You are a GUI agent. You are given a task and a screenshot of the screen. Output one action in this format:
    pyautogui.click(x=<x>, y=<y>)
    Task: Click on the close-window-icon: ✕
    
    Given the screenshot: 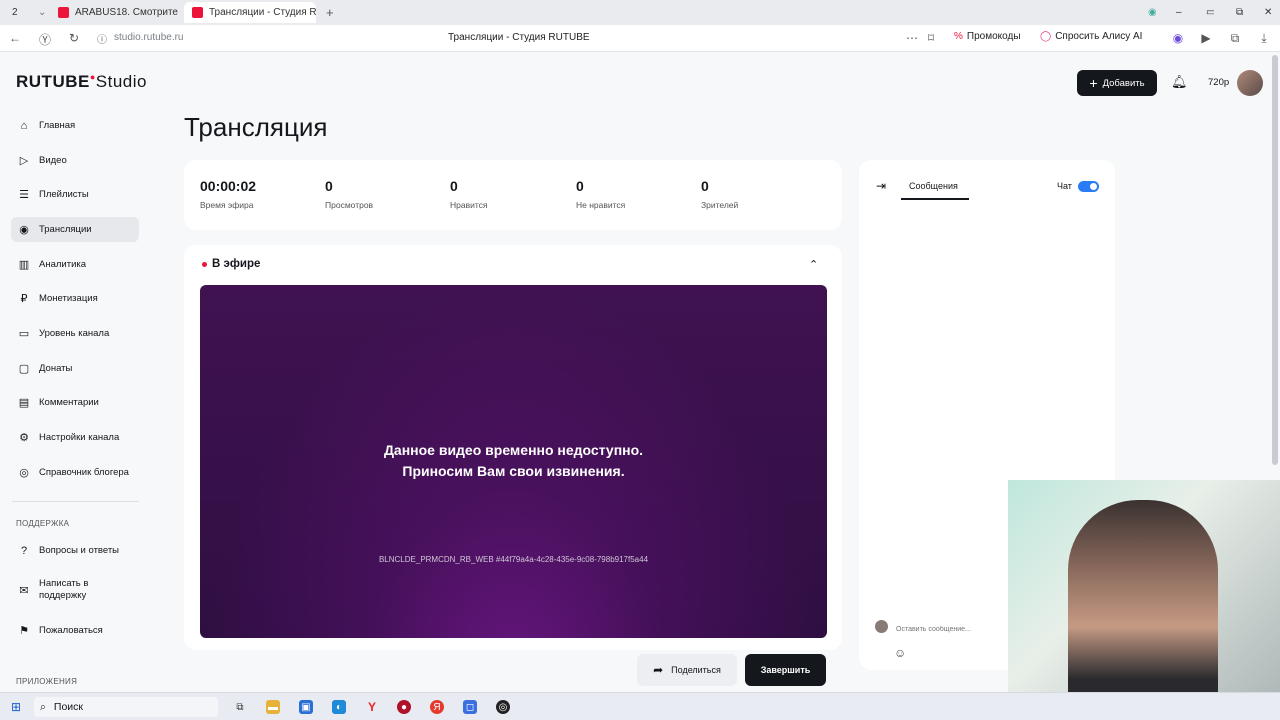 What is the action you would take?
    pyautogui.click(x=1264, y=12)
    